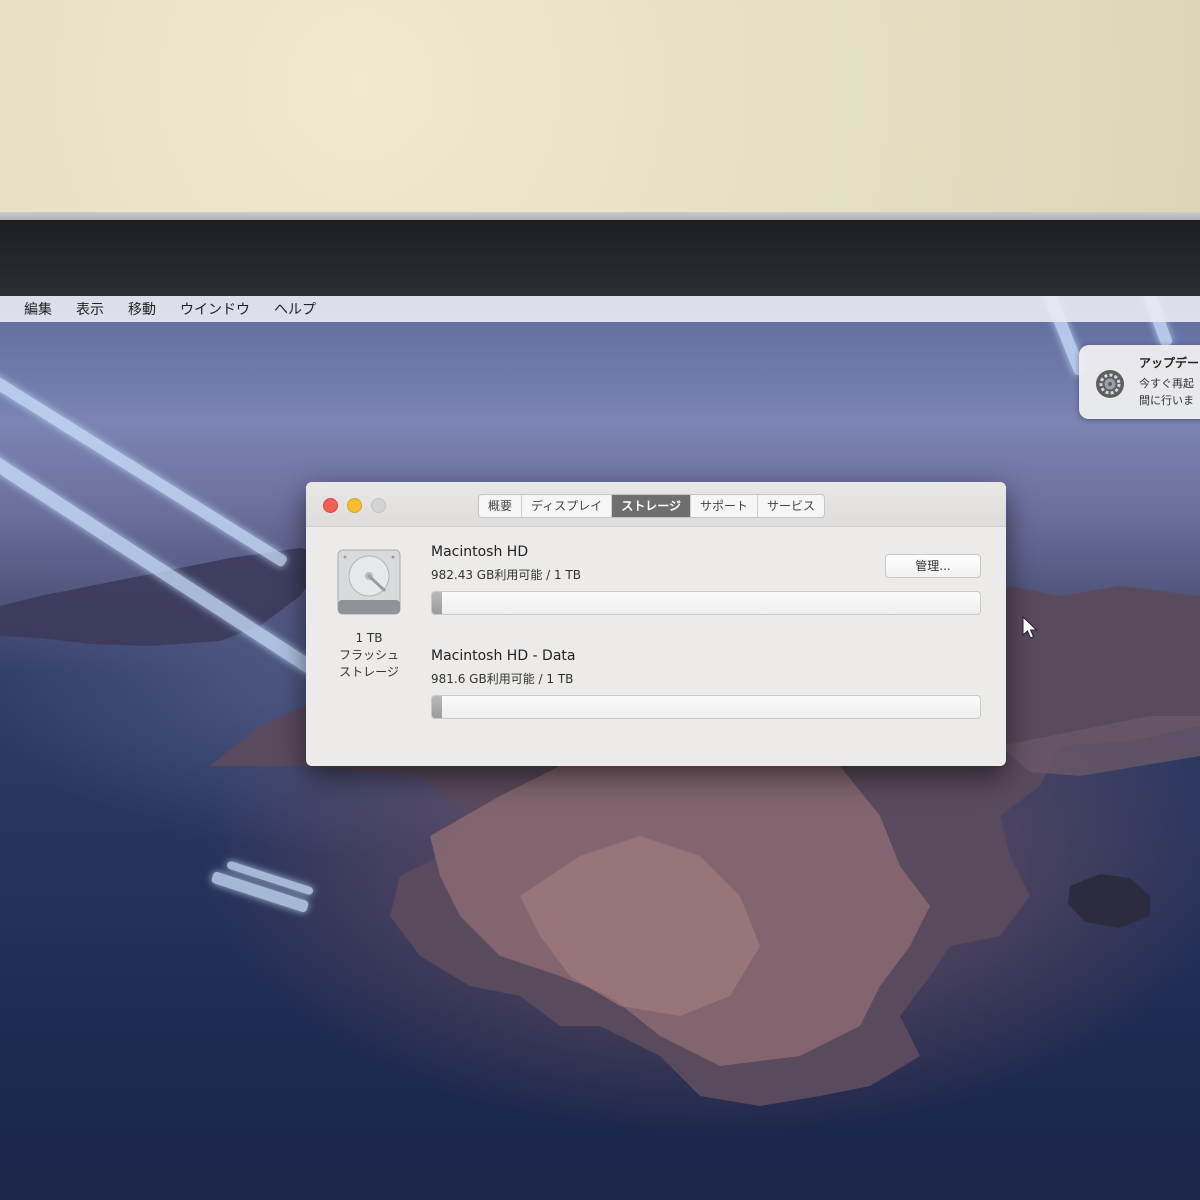  I want to click on disk-caption: 1 TB フラッシュ ストレージ, so click(369, 655).